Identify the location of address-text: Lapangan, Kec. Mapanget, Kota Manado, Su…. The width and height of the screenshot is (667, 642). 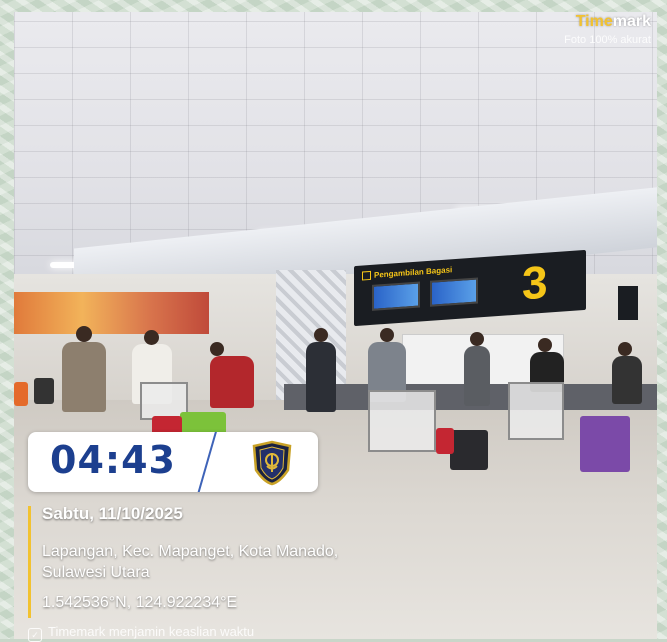
(190, 562).